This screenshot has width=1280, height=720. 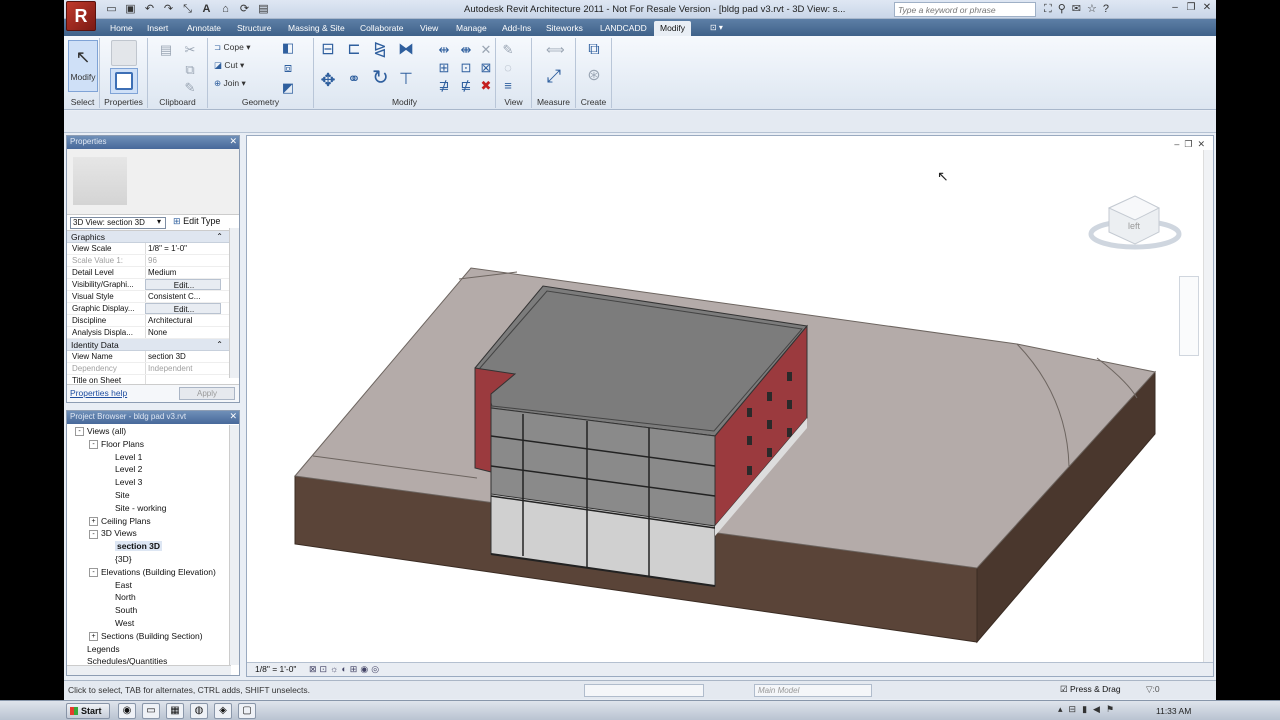 What do you see at coordinates (149, 546) in the screenshot?
I see `browser-node: section 3D` at bounding box center [149, 546].